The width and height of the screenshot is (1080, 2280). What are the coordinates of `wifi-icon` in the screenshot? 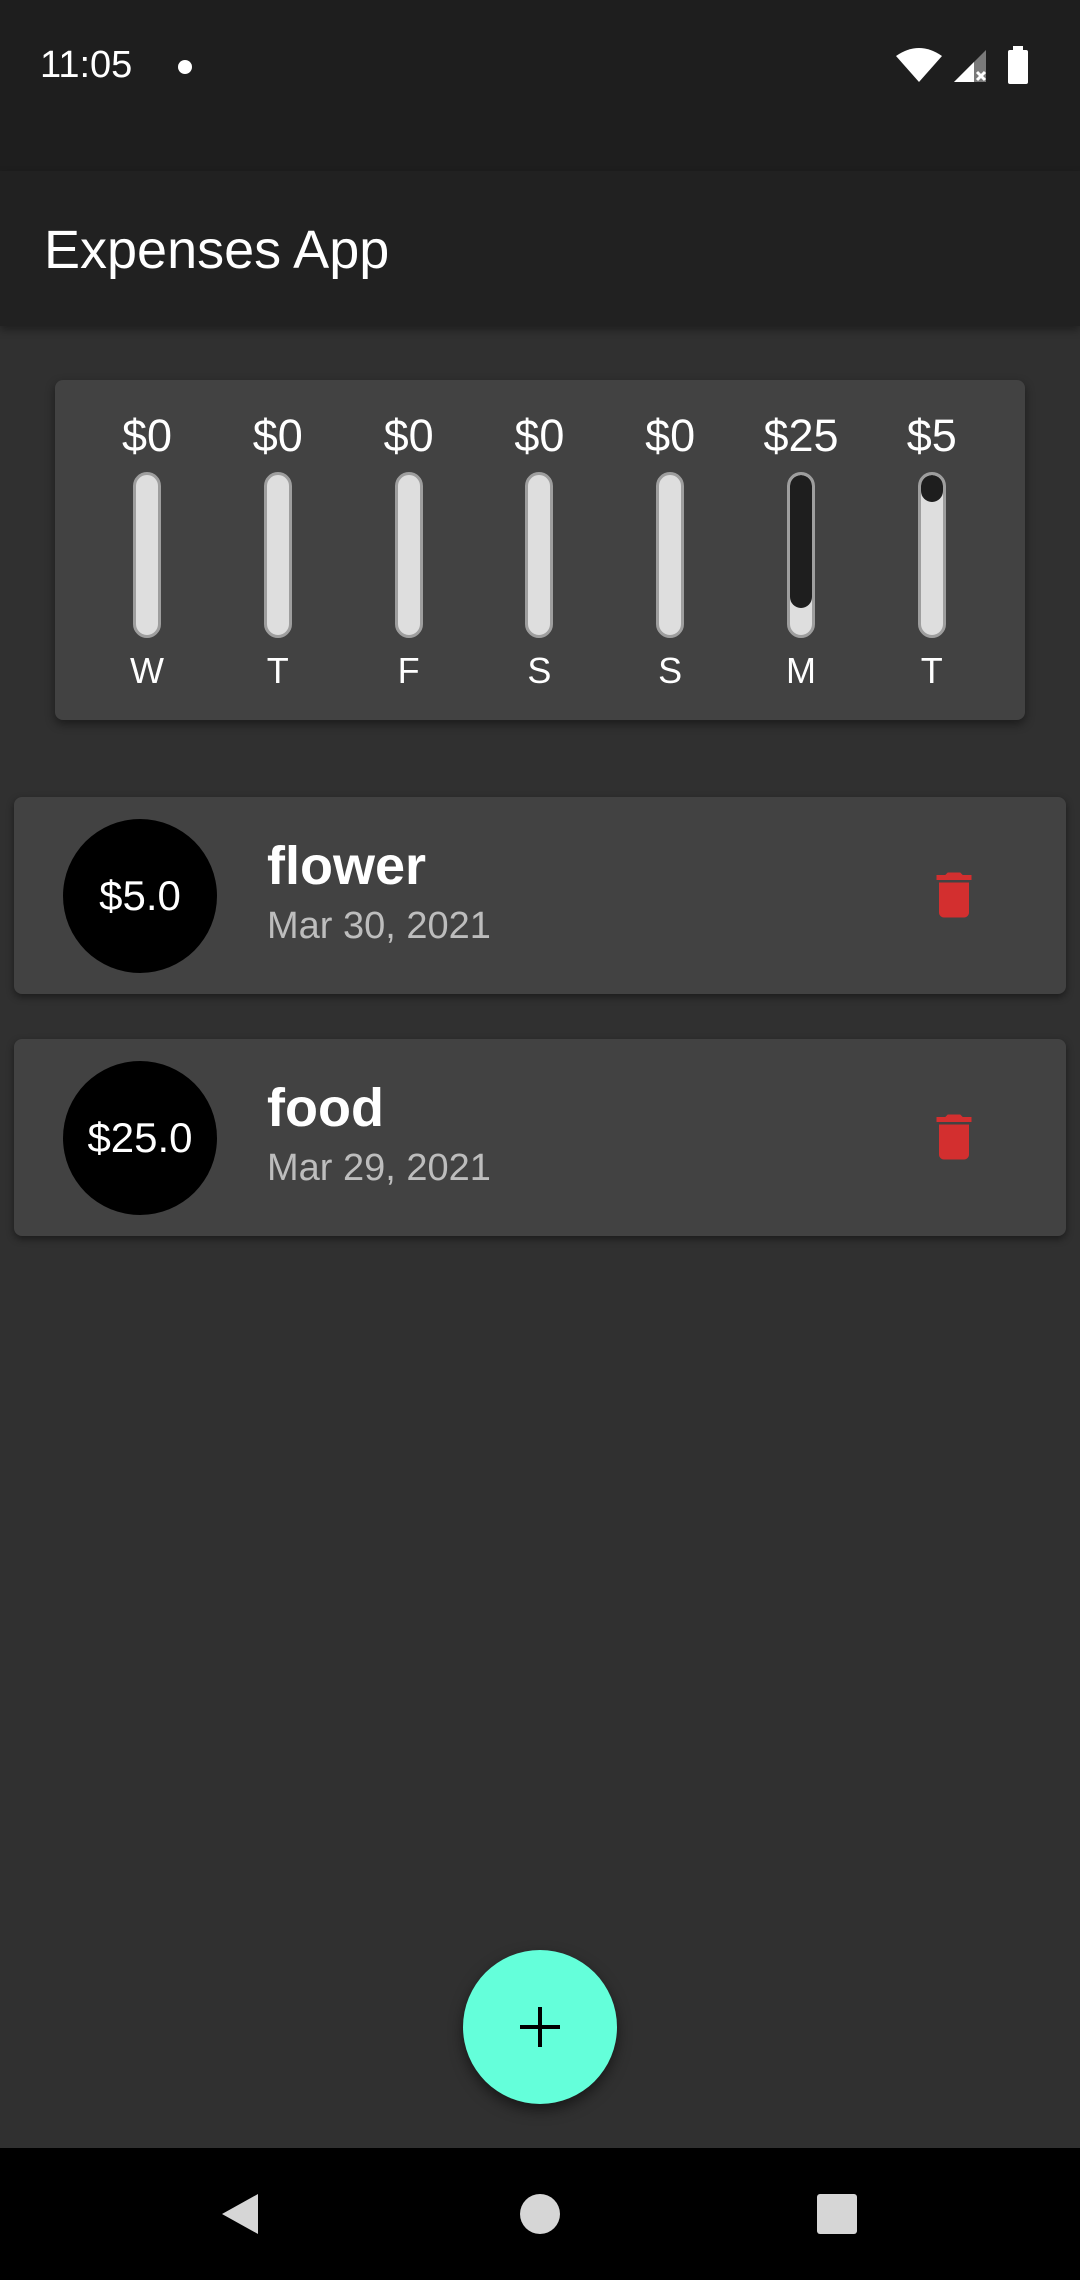 It's located at (919, 65).